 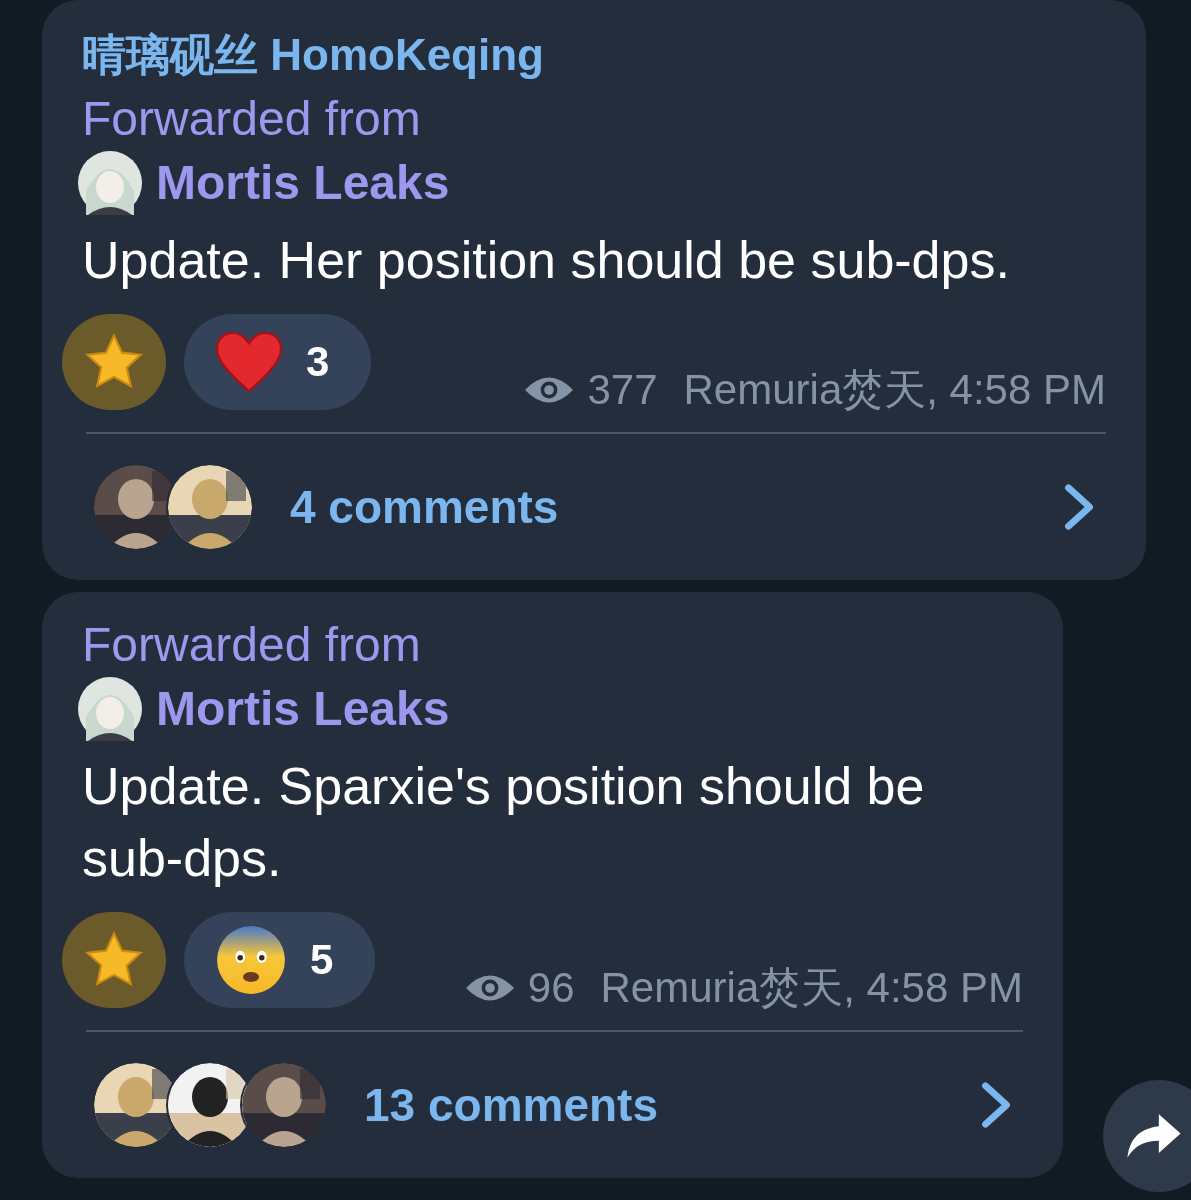 I want to click on reaction-pill: 3, so click(x=278, y=362).